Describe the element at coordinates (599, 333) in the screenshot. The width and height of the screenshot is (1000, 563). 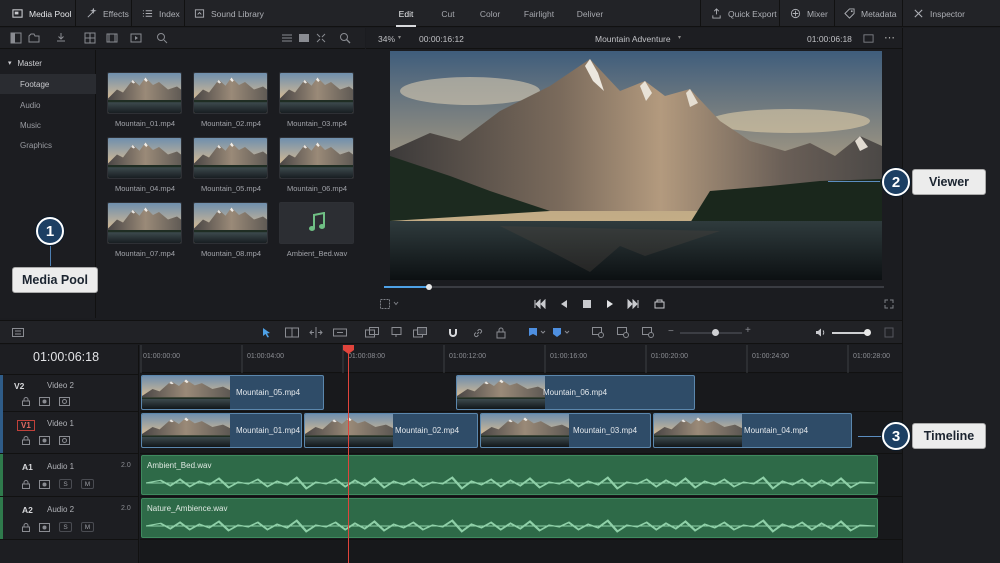
I see `zoom-full-icon` at that location.